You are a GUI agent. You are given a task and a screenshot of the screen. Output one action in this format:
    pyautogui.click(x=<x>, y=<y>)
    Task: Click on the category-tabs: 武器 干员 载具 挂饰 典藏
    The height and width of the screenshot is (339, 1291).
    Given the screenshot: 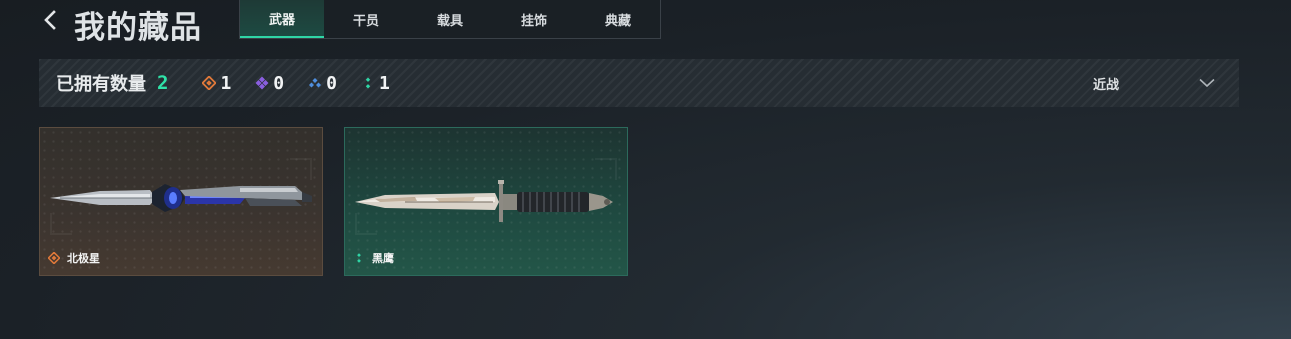 What is the action you would take?
    pyautogui.click(x=450, y=19)
    